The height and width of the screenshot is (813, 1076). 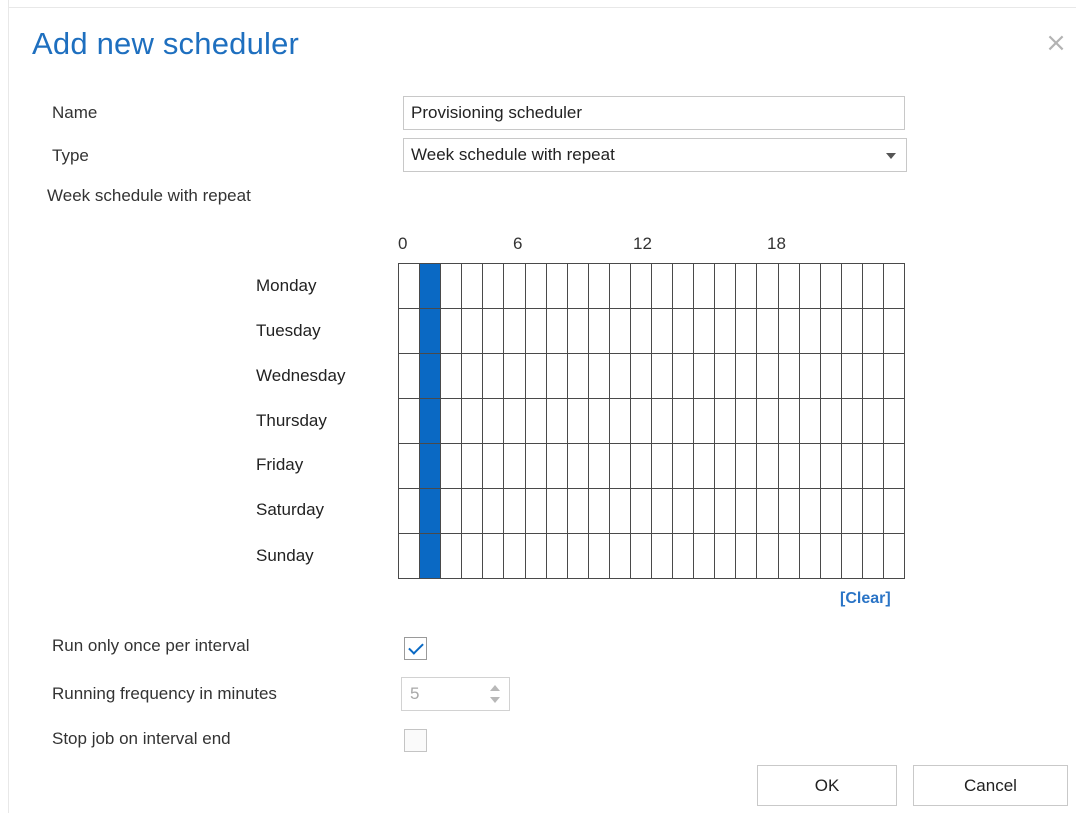 What do you see at coordinates (990, 785) in the screenshot?
I see `cancel-button: Cancel` at bounding box center [990, 785].